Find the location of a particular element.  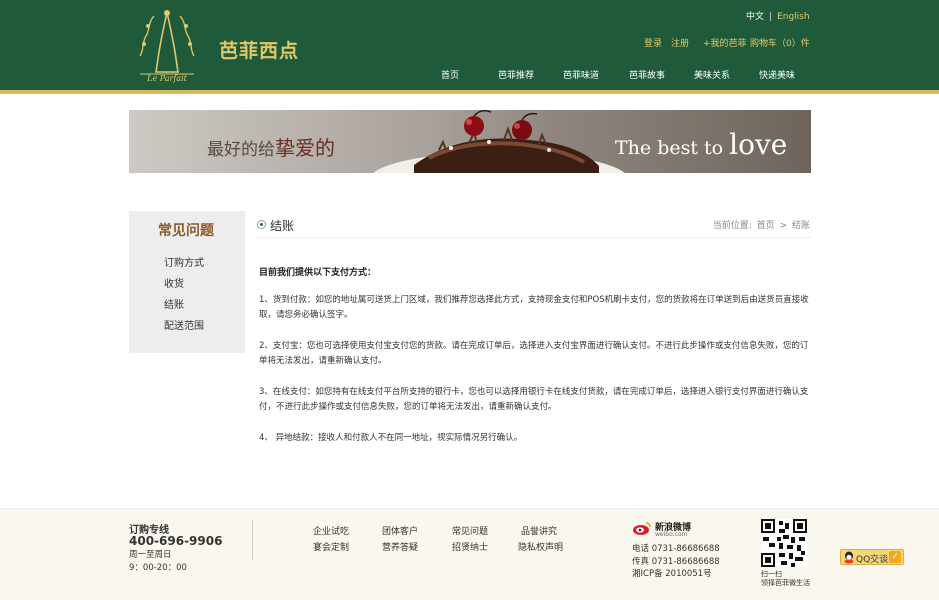

nav-delivery: 快递美味 is located at coordinates (777, 74).